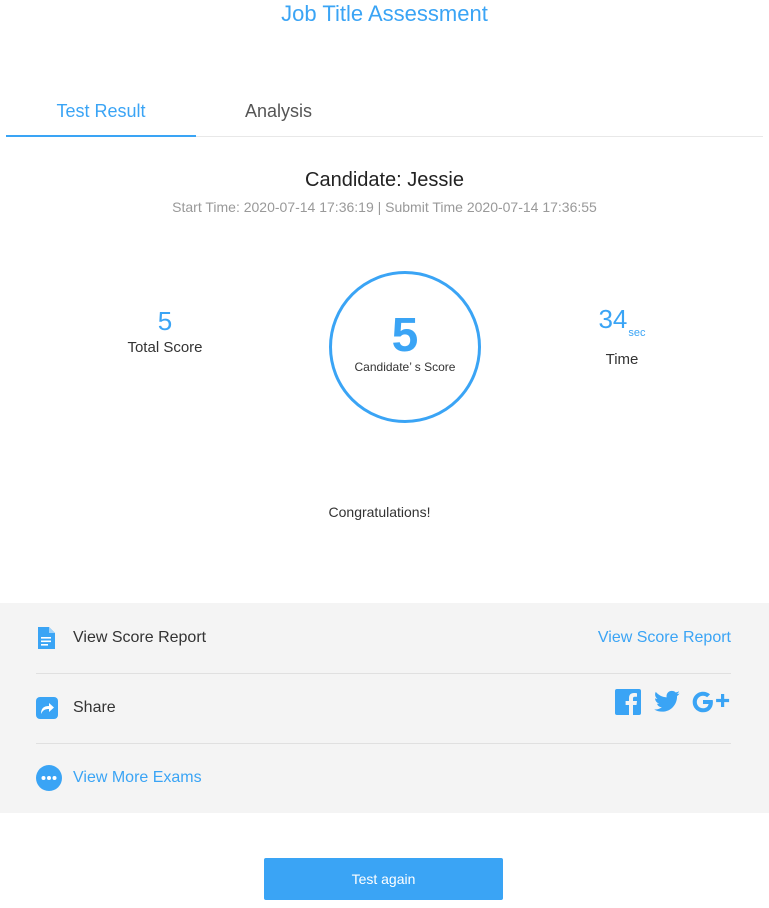  Describe the element at coordinates (622, 359) in the screenshot. I see `time-label: Time` at that location.